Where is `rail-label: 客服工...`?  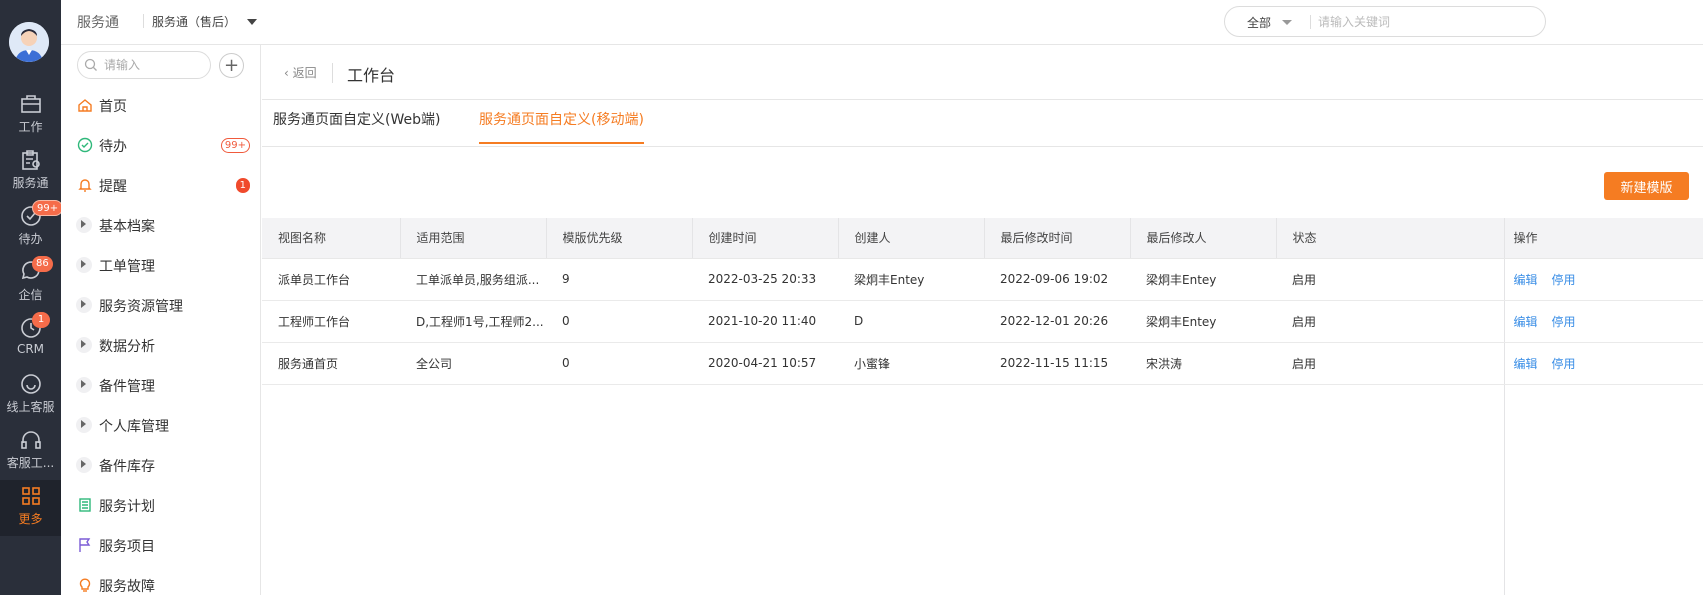 rail-label: 客服工... is located at coordinates (30, 463).